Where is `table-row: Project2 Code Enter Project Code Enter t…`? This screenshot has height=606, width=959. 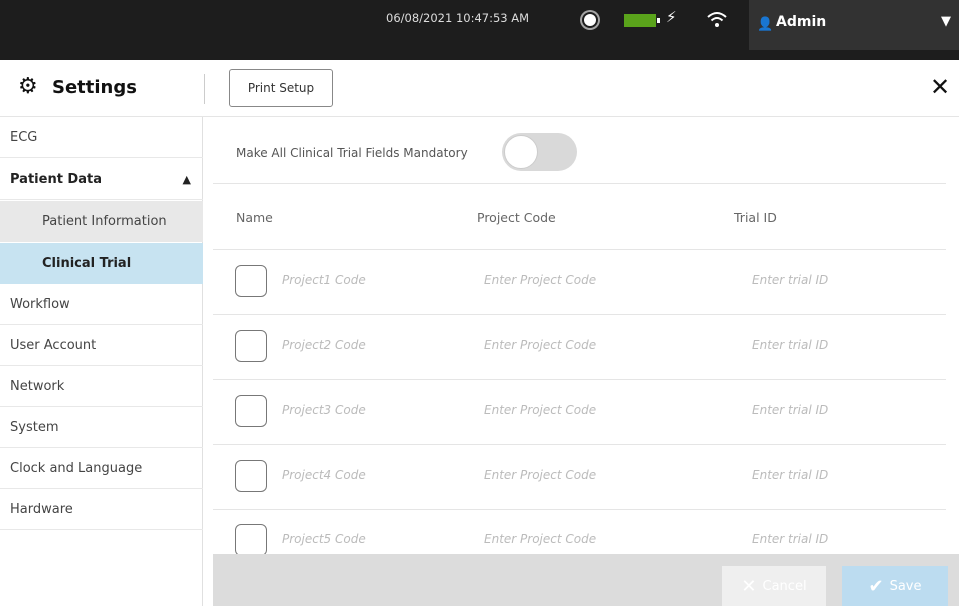
table-row: Project2 Code Enter Project Code Enter t… is located at coordinates (579, 348).